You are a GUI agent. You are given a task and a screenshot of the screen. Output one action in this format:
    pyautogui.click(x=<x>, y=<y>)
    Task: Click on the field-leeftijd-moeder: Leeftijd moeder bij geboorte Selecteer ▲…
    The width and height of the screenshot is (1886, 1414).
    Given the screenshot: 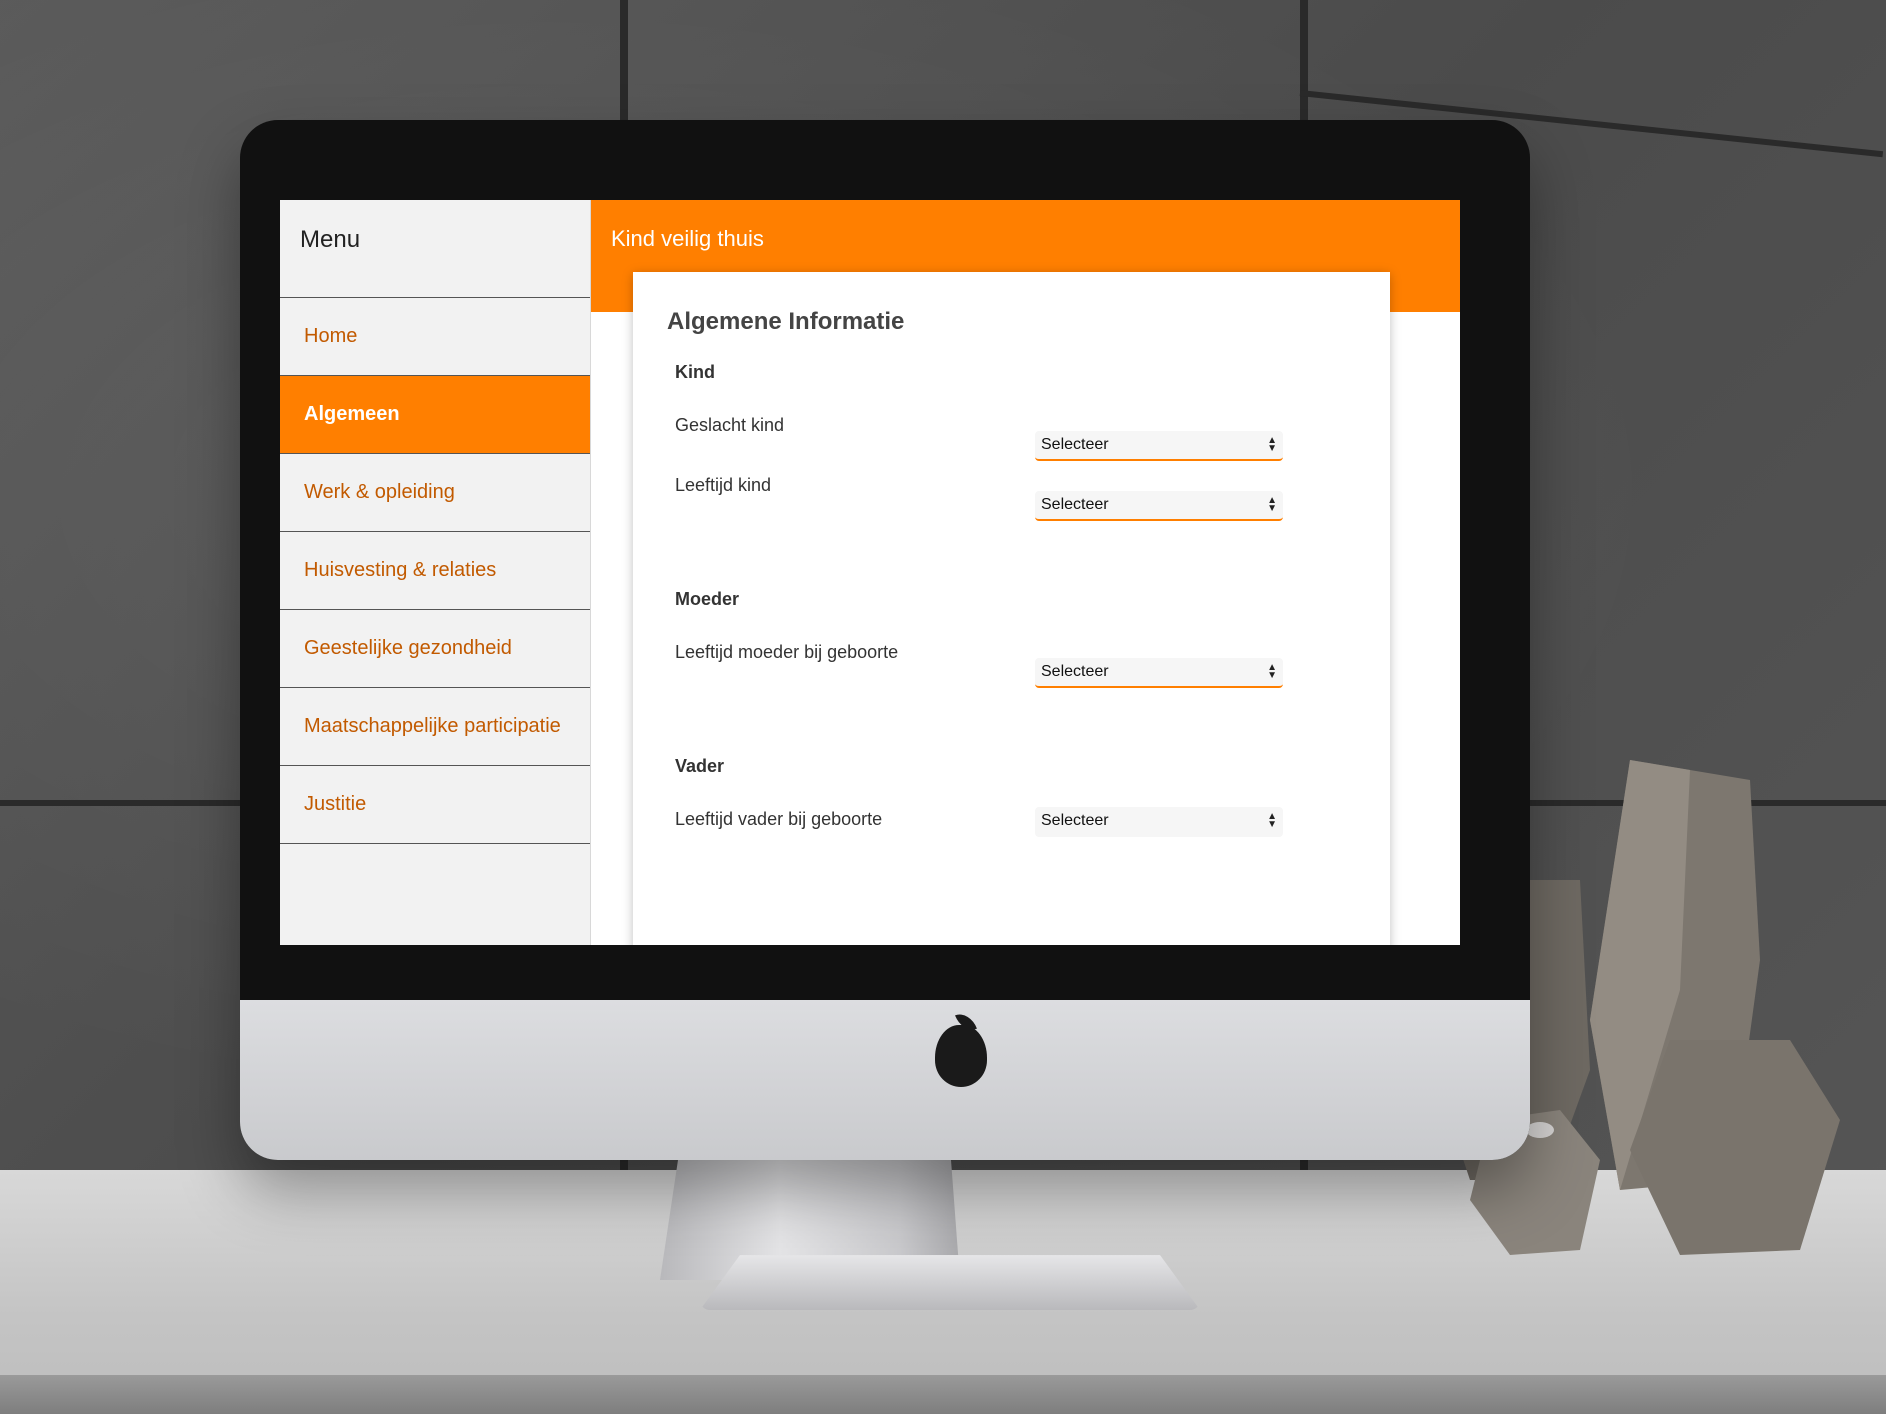 What is the action you would take?
    pyautogui.click(x=1015, y=670)
    